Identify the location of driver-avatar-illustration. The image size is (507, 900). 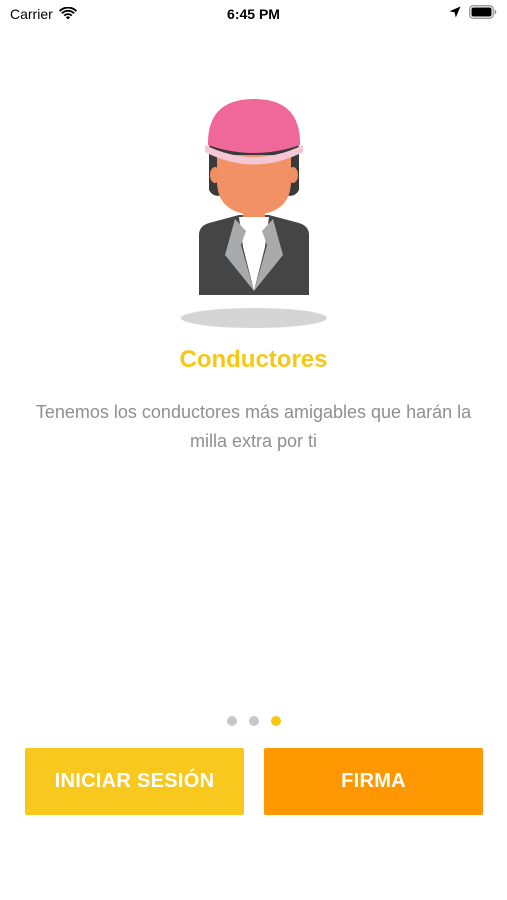
(254, 215).